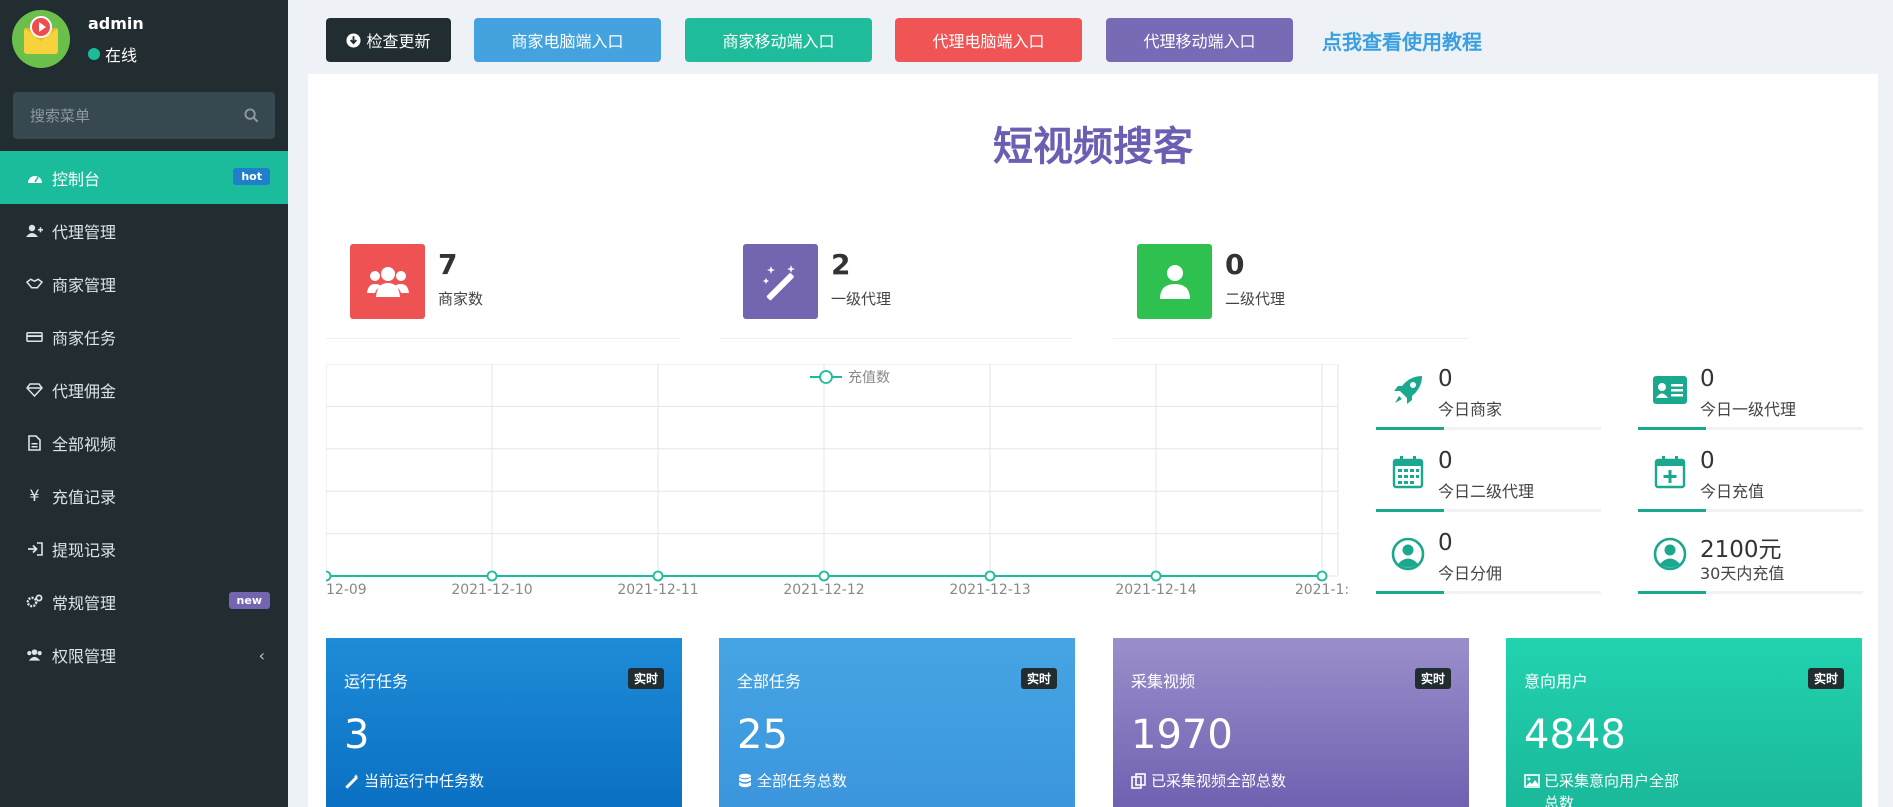 The height and width of the screenshot is (807, 1893). Describe the element at coordinates (84, 550) in the screenshot. I see `sidebar-item-label: 提现记录` at that location.